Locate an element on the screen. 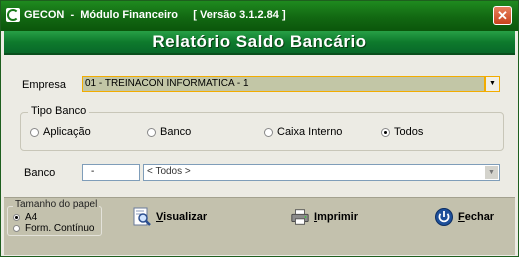  fechar-label: Fechar is located at coordinates (476, 217).